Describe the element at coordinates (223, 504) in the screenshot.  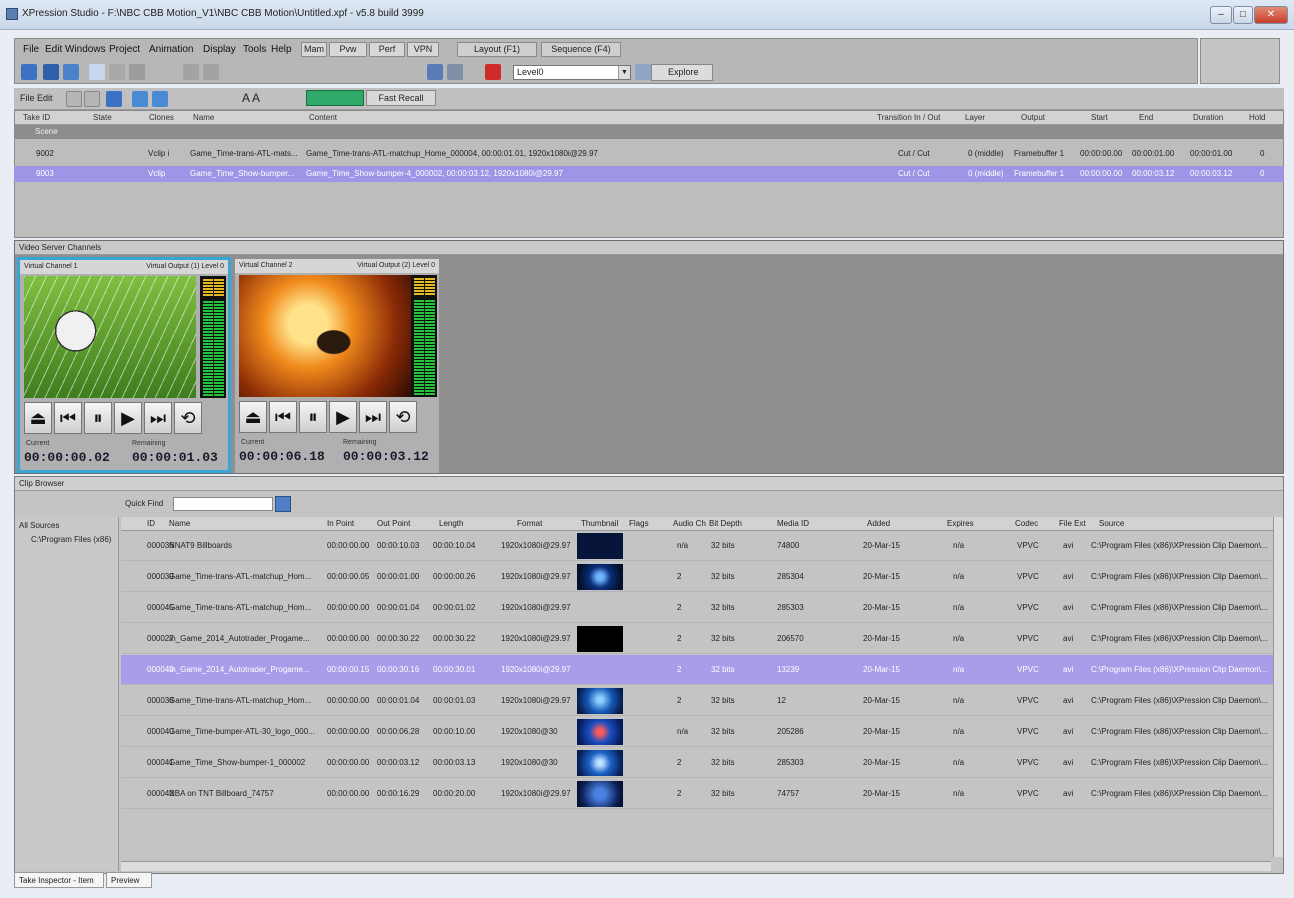
I see `quick-find-input` at that location.